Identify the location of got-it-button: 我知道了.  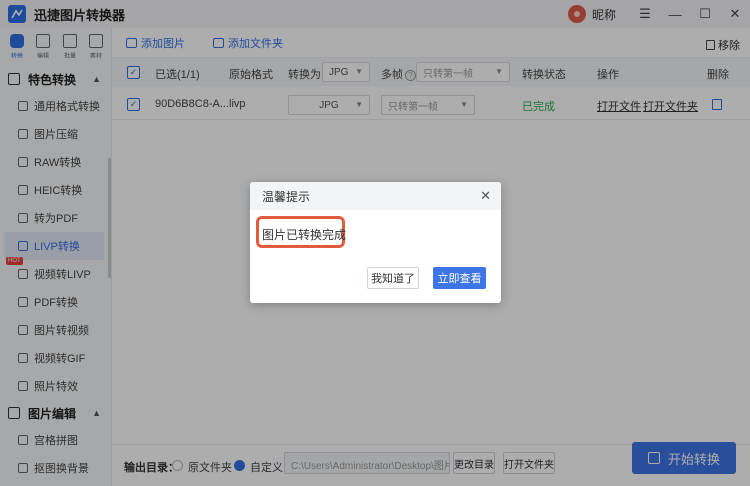
(393, 278).